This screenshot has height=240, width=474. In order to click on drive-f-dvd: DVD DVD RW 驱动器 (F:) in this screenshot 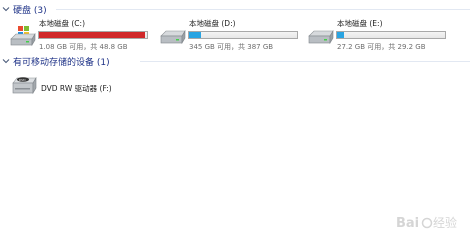, I will do `click(82, 88)`.